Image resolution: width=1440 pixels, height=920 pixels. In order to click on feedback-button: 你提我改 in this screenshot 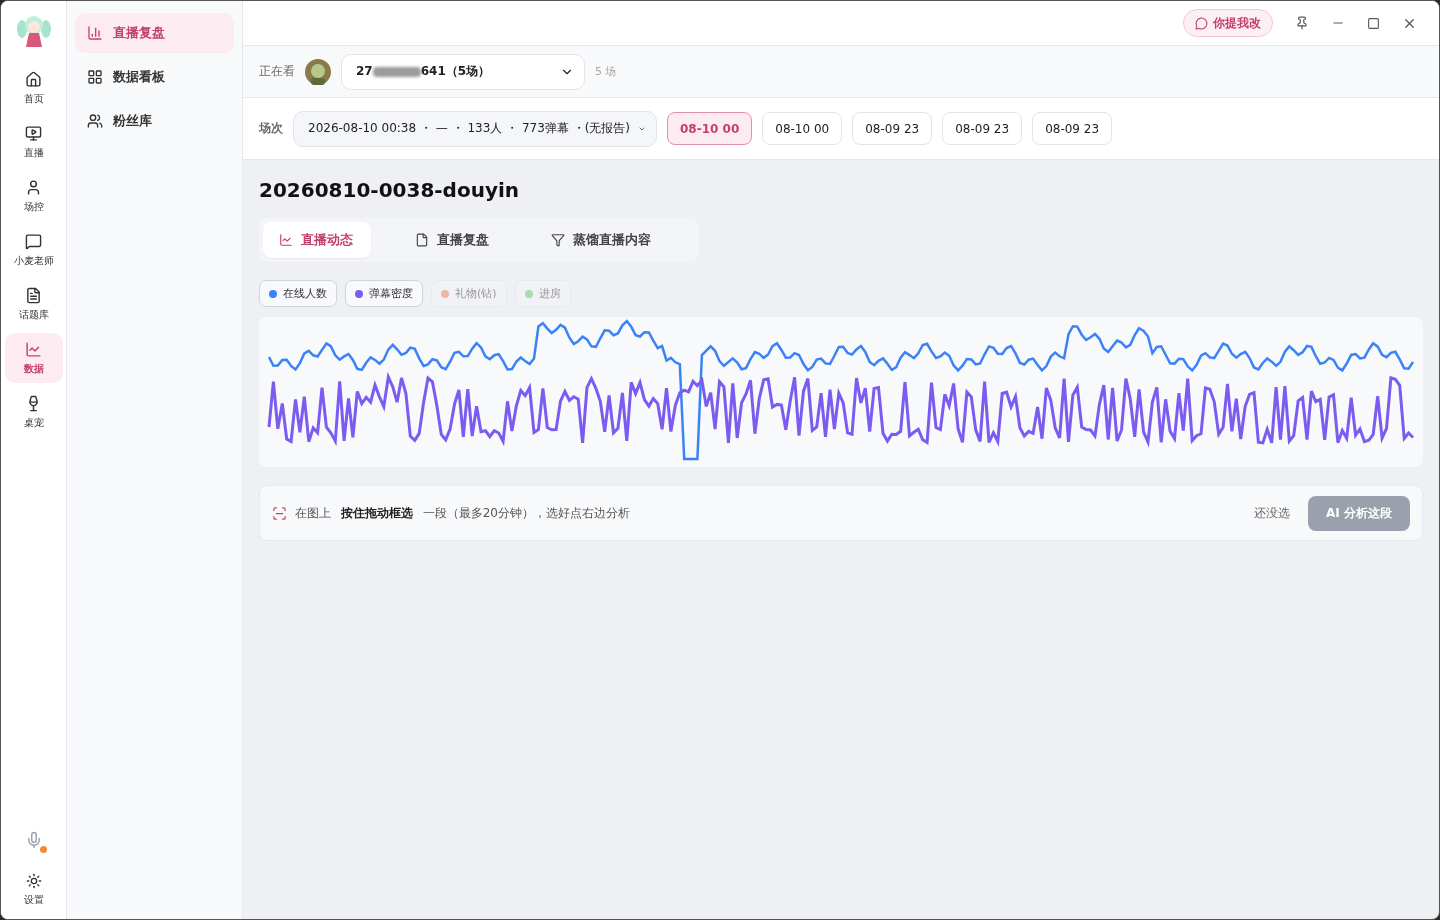, I will do `click(1228, 23)`.